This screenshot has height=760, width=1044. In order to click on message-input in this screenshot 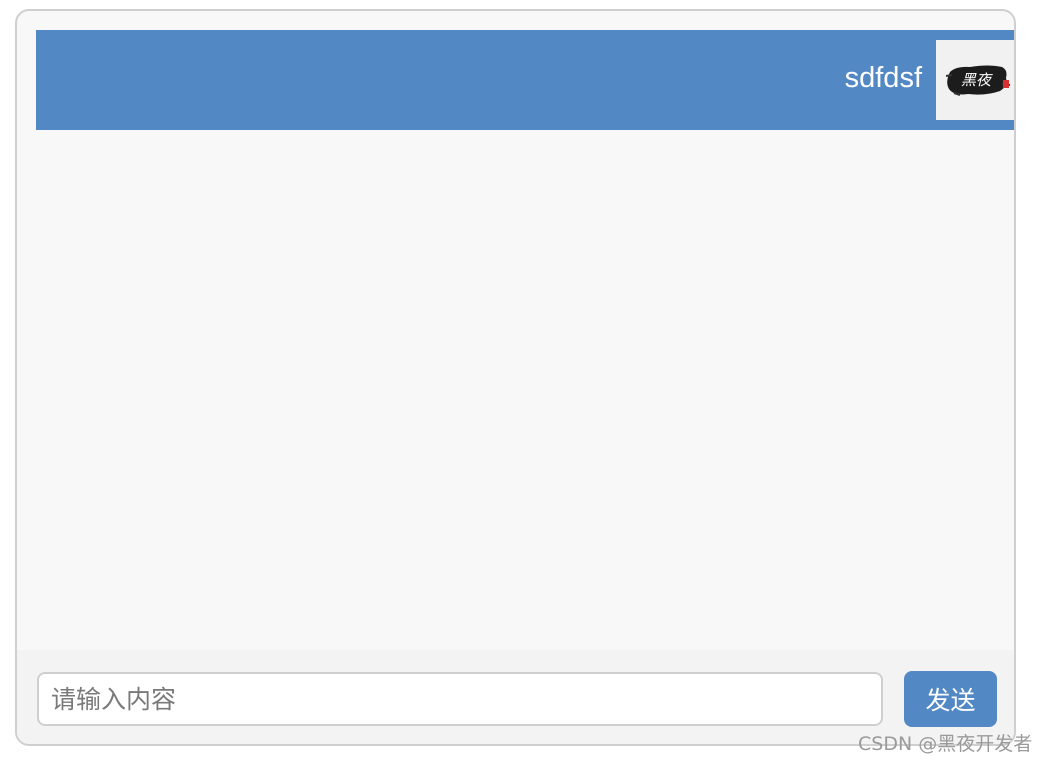, I will do `click(460, 699)`.